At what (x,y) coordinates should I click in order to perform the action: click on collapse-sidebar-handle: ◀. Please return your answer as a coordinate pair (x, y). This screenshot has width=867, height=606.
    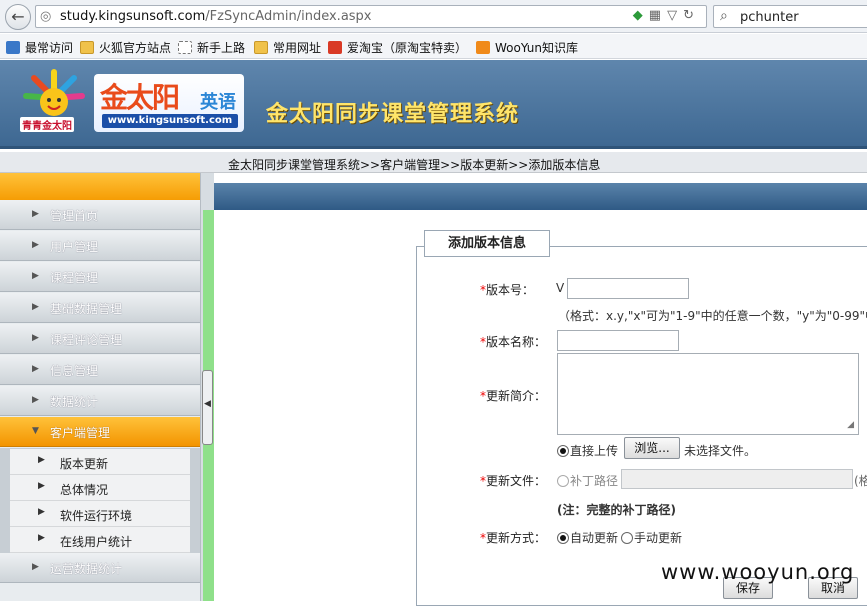
    Looking at the image, I should click on (207, 407).